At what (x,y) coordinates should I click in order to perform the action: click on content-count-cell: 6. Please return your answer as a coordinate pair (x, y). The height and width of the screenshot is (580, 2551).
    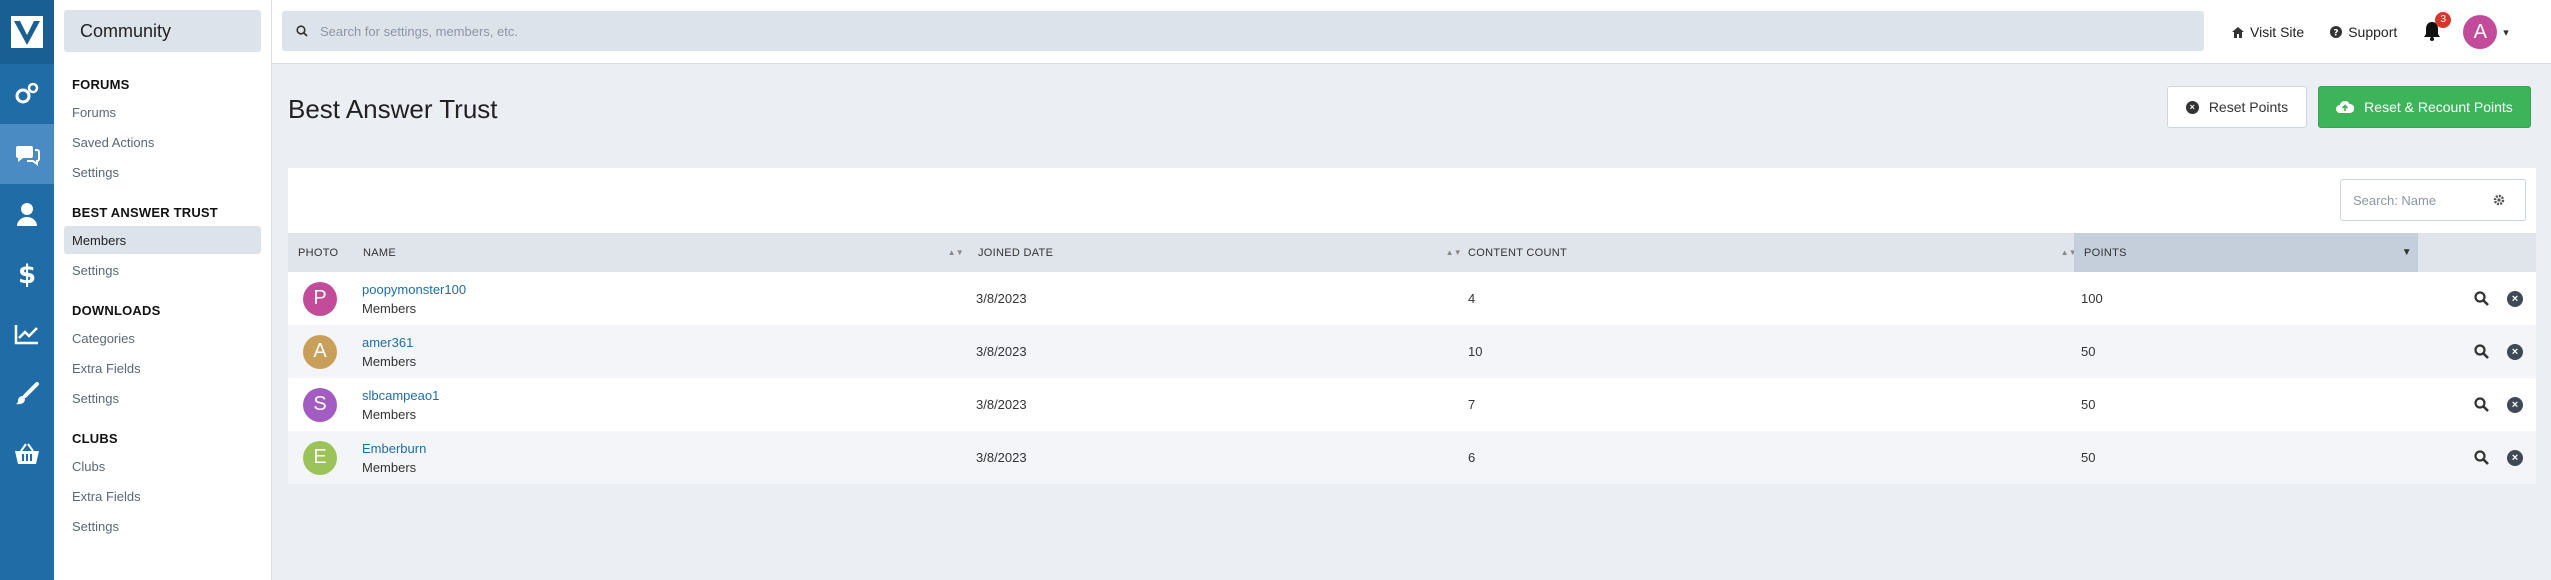
    Looking at the image, I should click on (1472, 457).